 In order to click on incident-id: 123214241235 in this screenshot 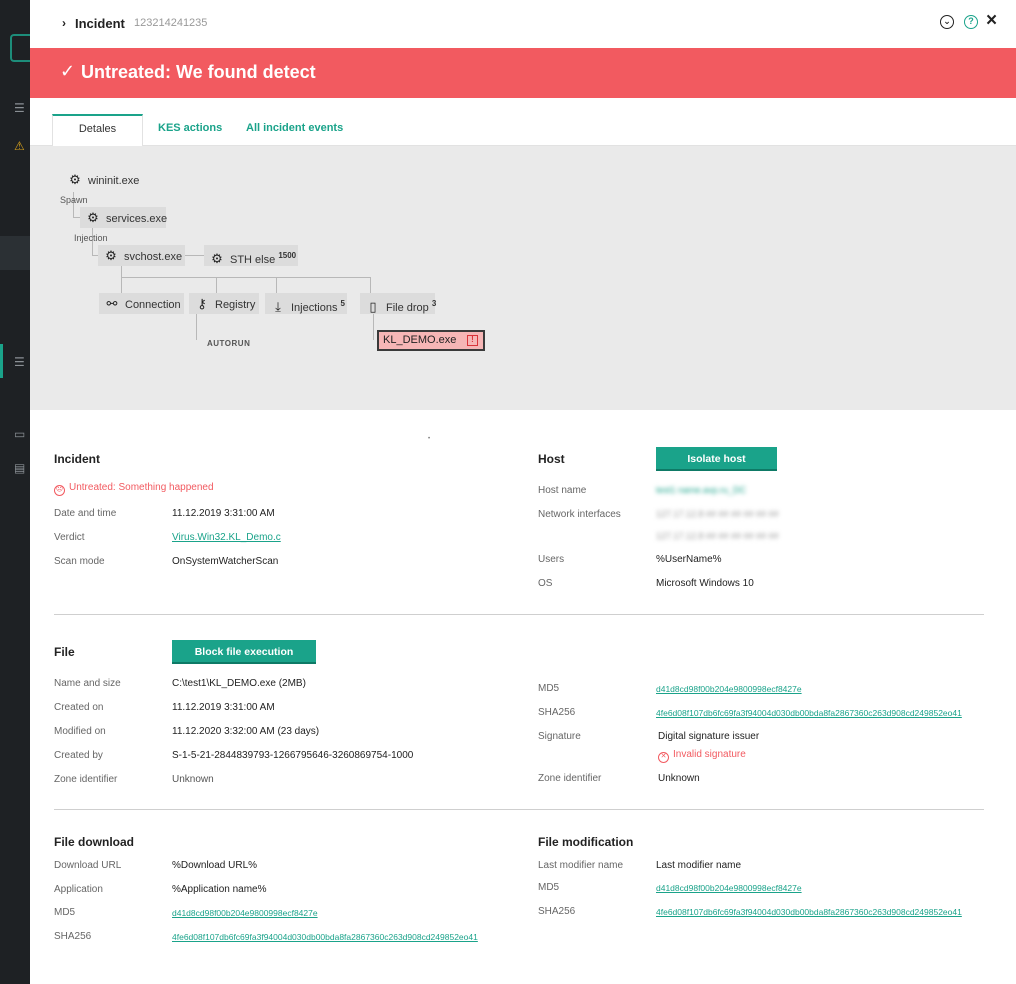, I will do `click(171, 23)`.